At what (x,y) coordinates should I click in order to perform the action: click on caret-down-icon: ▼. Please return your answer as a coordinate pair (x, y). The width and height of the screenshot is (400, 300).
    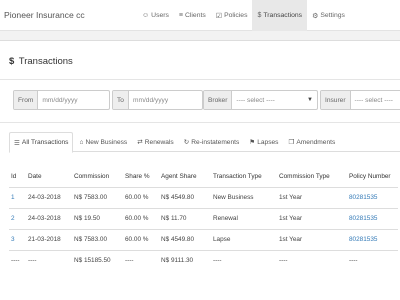
    Looking at the image, I should click on (310, 100).